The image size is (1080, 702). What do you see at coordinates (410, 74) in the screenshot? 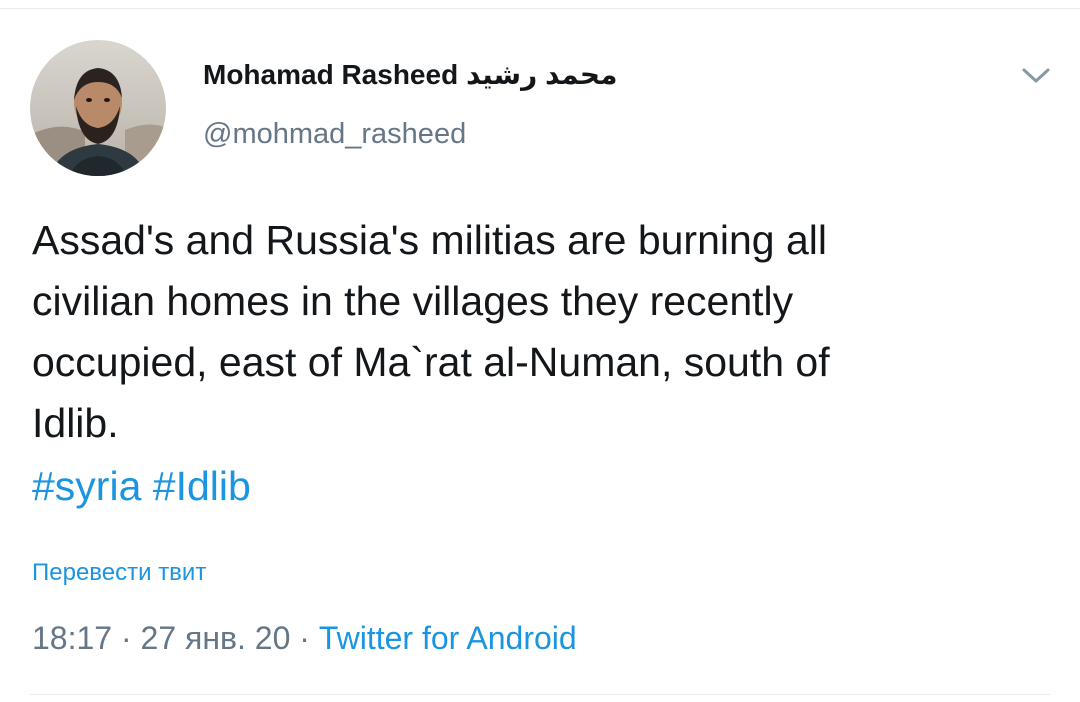
I see `author-display-name: Mohamad Rasheed محمد رشيد` at bounding box center [410, 74].